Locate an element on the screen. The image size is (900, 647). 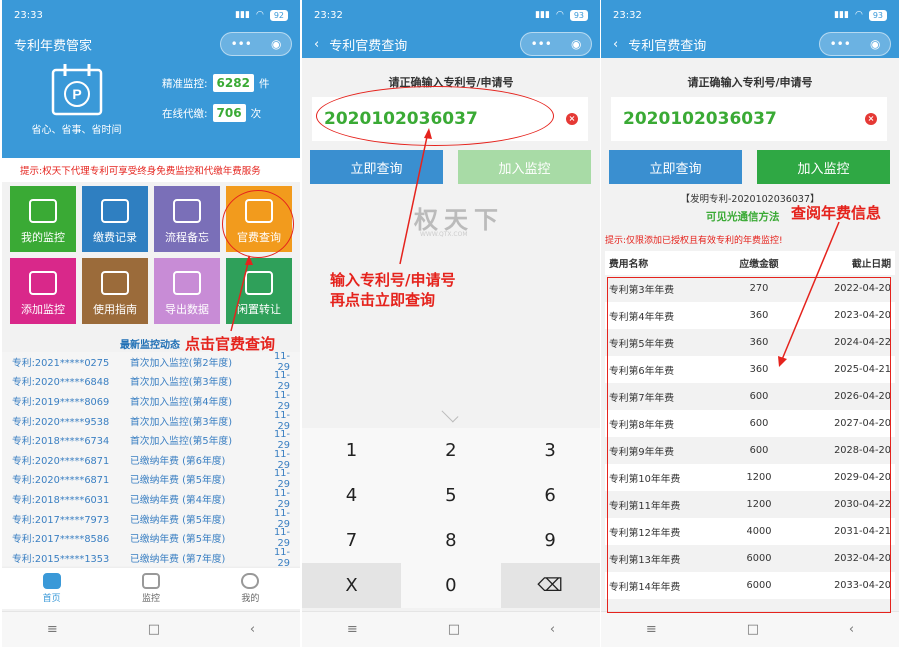
app-title: 专利年费管家 is located at coordinates (53, 46).